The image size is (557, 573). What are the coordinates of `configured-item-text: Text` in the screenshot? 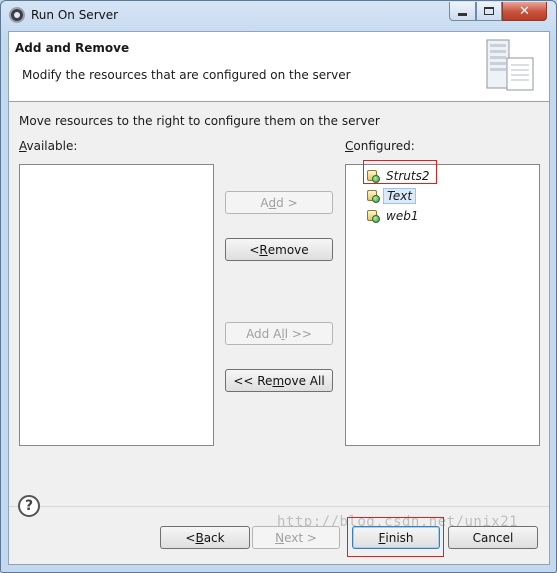 It's located at (391, 196).